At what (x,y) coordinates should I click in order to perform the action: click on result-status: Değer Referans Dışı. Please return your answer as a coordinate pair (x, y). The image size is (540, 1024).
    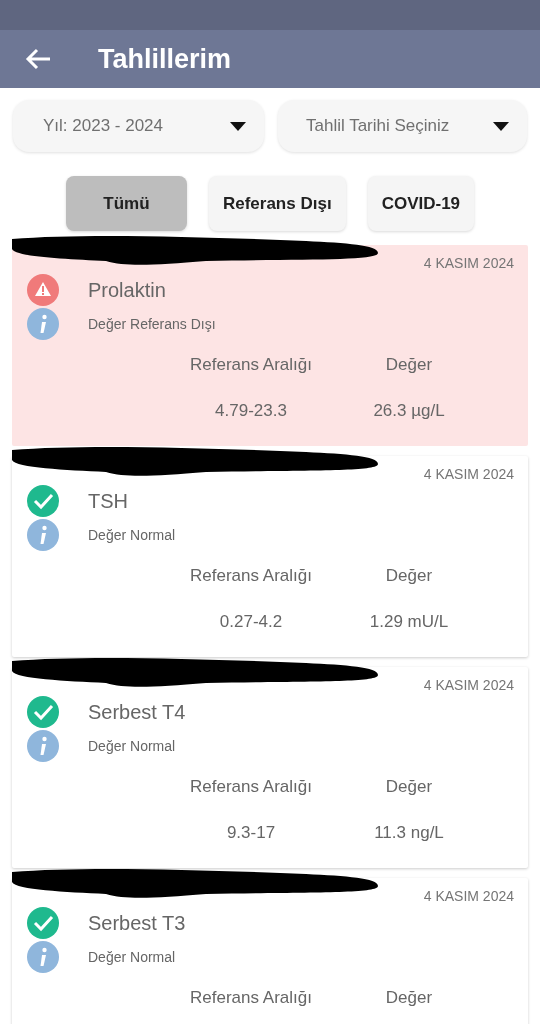
    Looking at the image, I should click on (152, 324).